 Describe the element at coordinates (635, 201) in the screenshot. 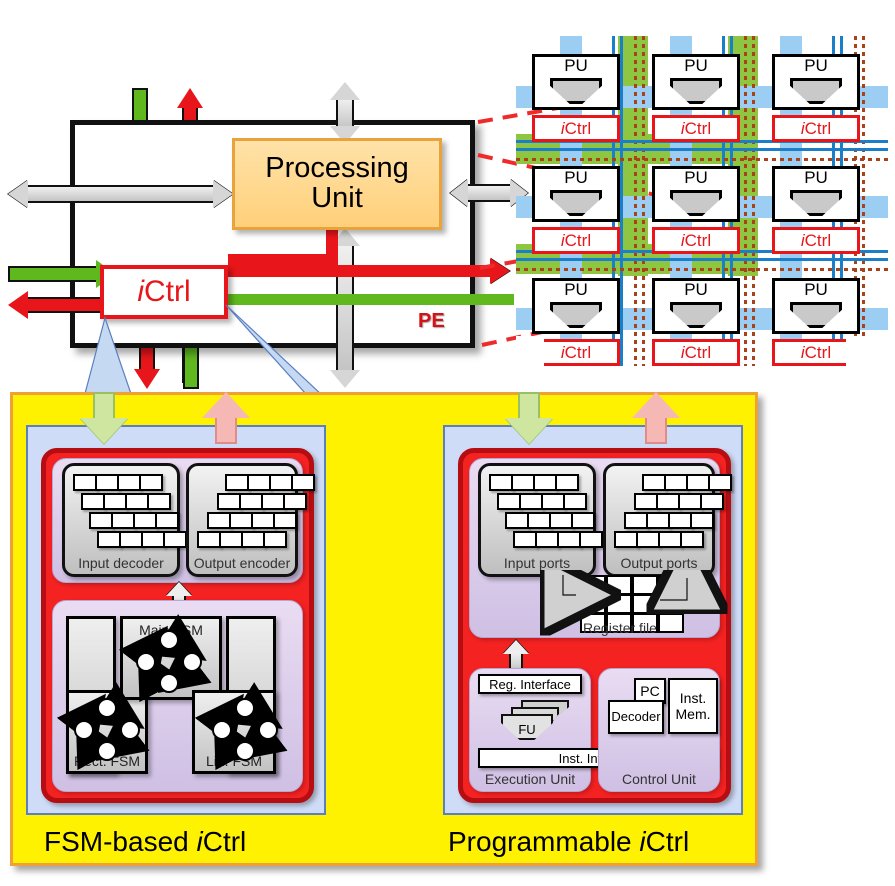

I see `grid-wire-red-v-a` at that location.